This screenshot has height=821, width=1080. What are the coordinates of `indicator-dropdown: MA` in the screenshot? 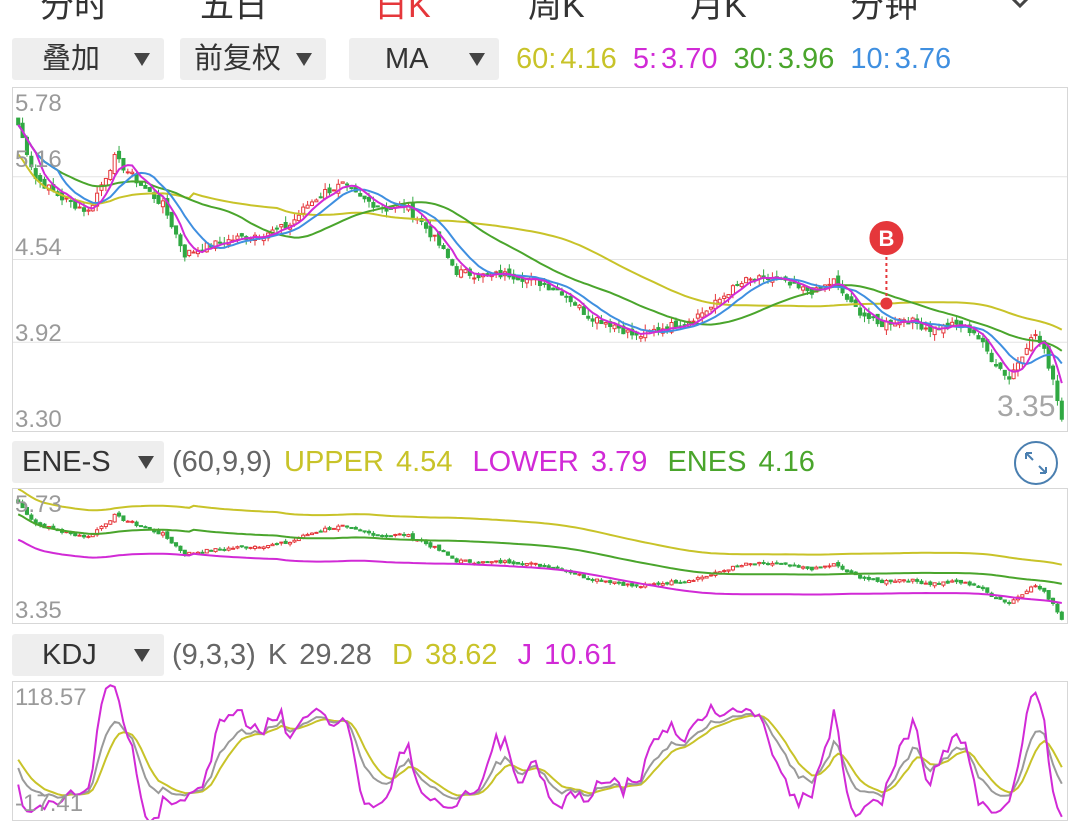 It's located at (424, 59).